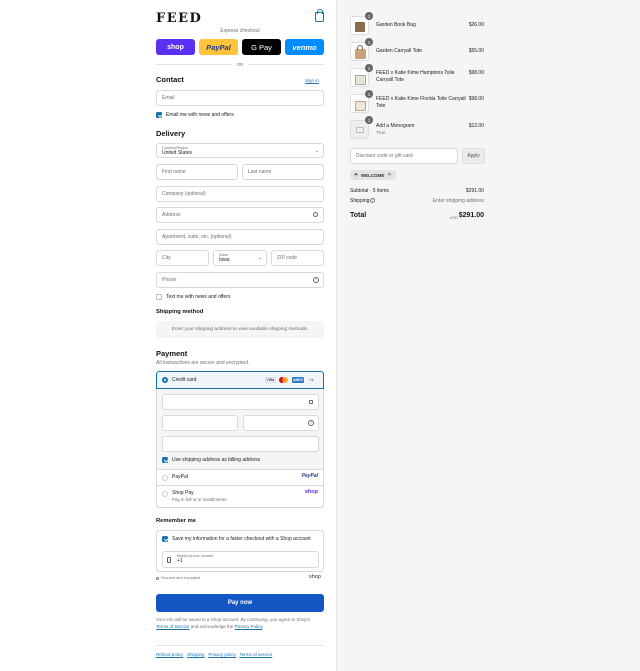  I want to click on country-value: United States, so click(177, 153).